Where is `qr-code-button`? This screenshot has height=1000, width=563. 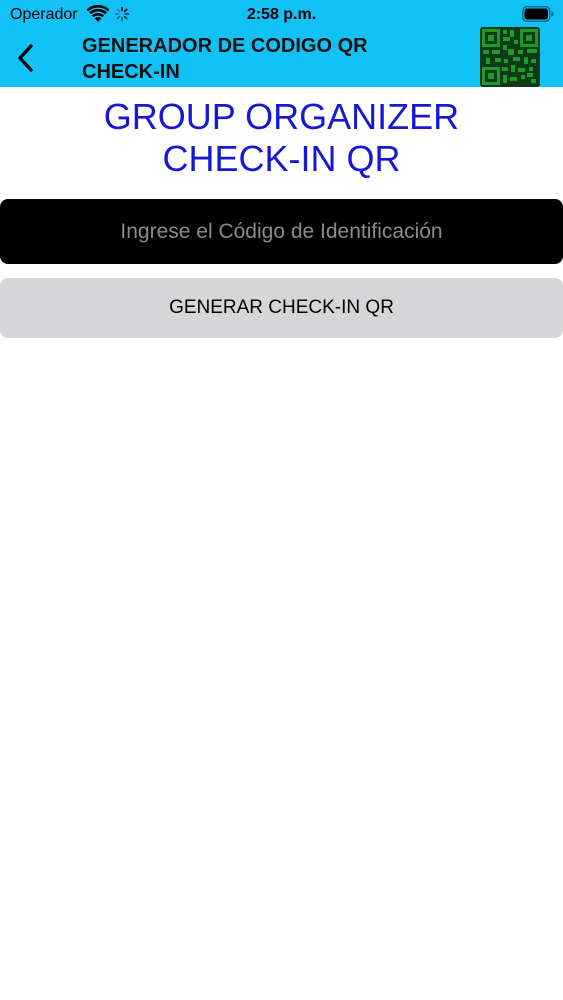
qr-code-button is located at coordinates (510, 57).